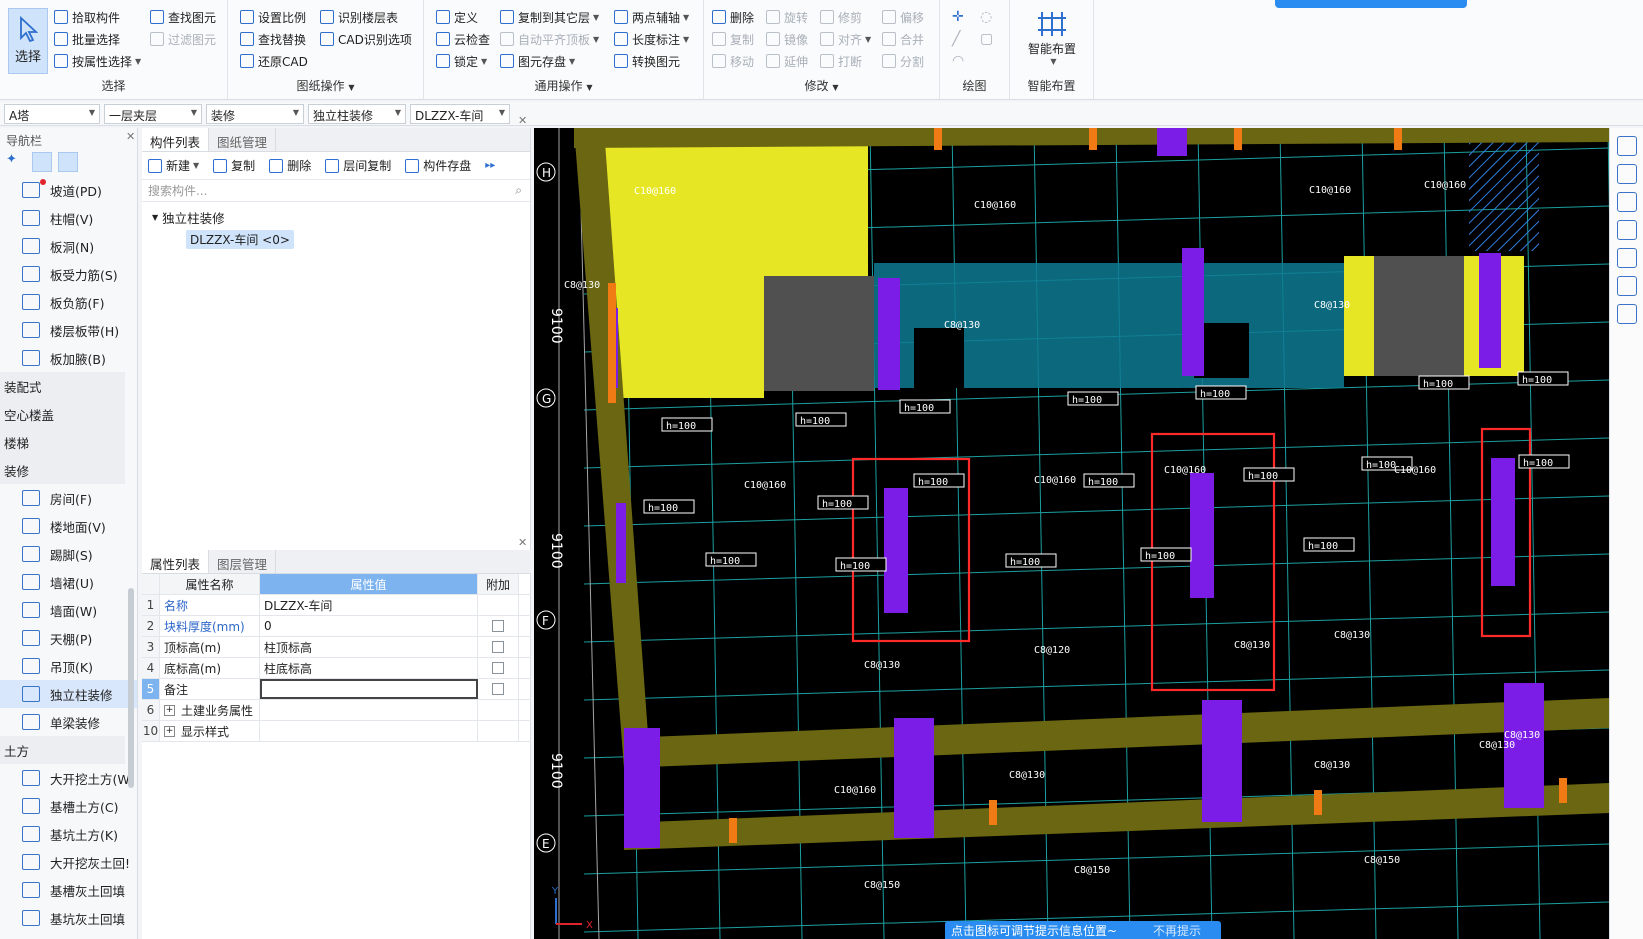 The image size is (1643, 939). I want to click on split-button: 分割, so click(903, 61).